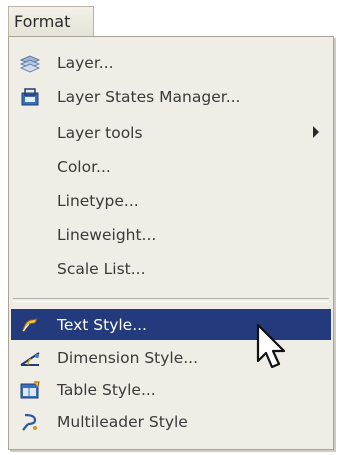  I want to click on dimension-style-icon, so click(30, 359).